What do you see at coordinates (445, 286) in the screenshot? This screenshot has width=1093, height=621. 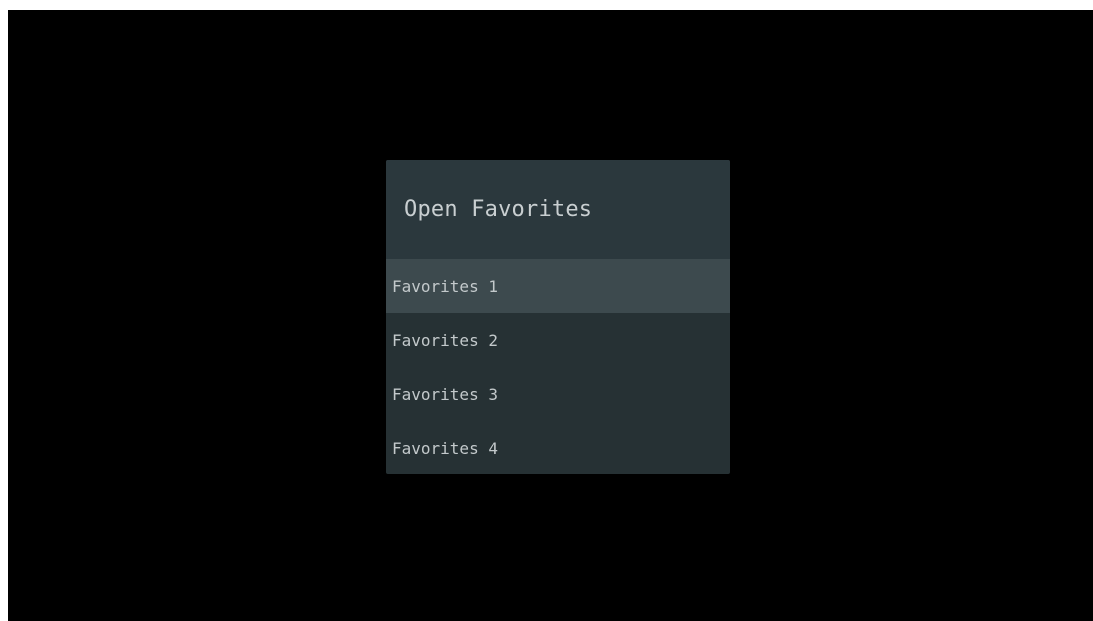 I see `list-item-label: Favorites 1` at bounding box center [445, 286].